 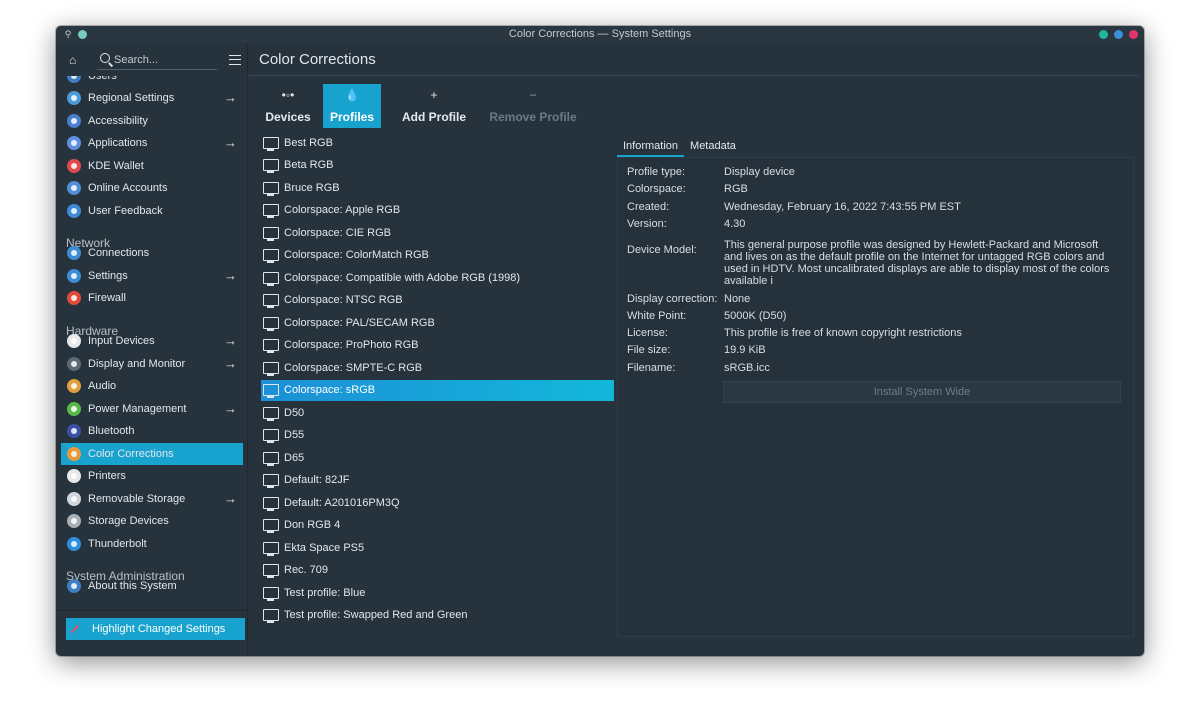 What do you see at coordinates (152, 476) in the screenshot?
I see `sidebar-item-printers: Printers` at bounding box center [152, 476].